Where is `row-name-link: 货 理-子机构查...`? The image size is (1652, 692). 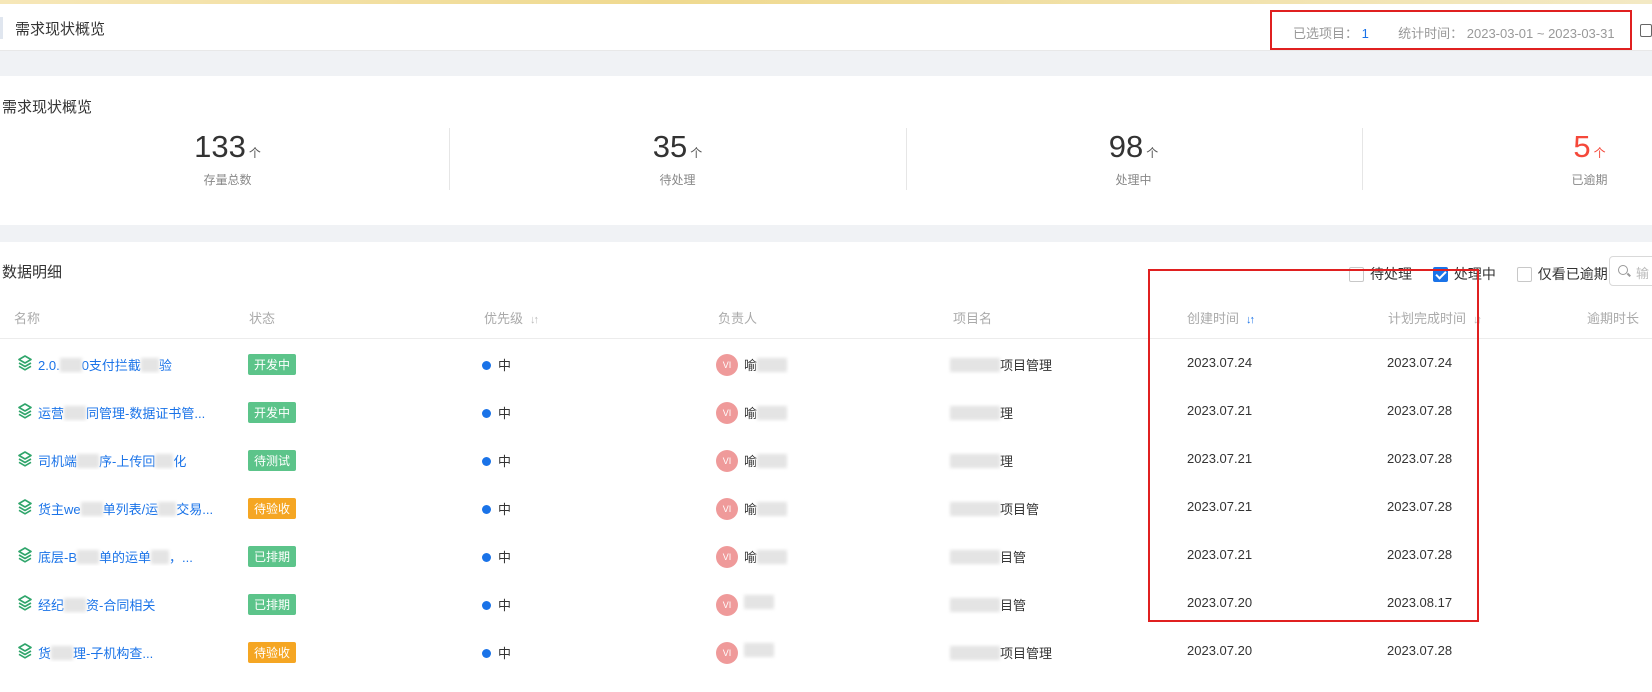 row-name-link: 货 理-子机构查... is located at coordinates (95, 652).